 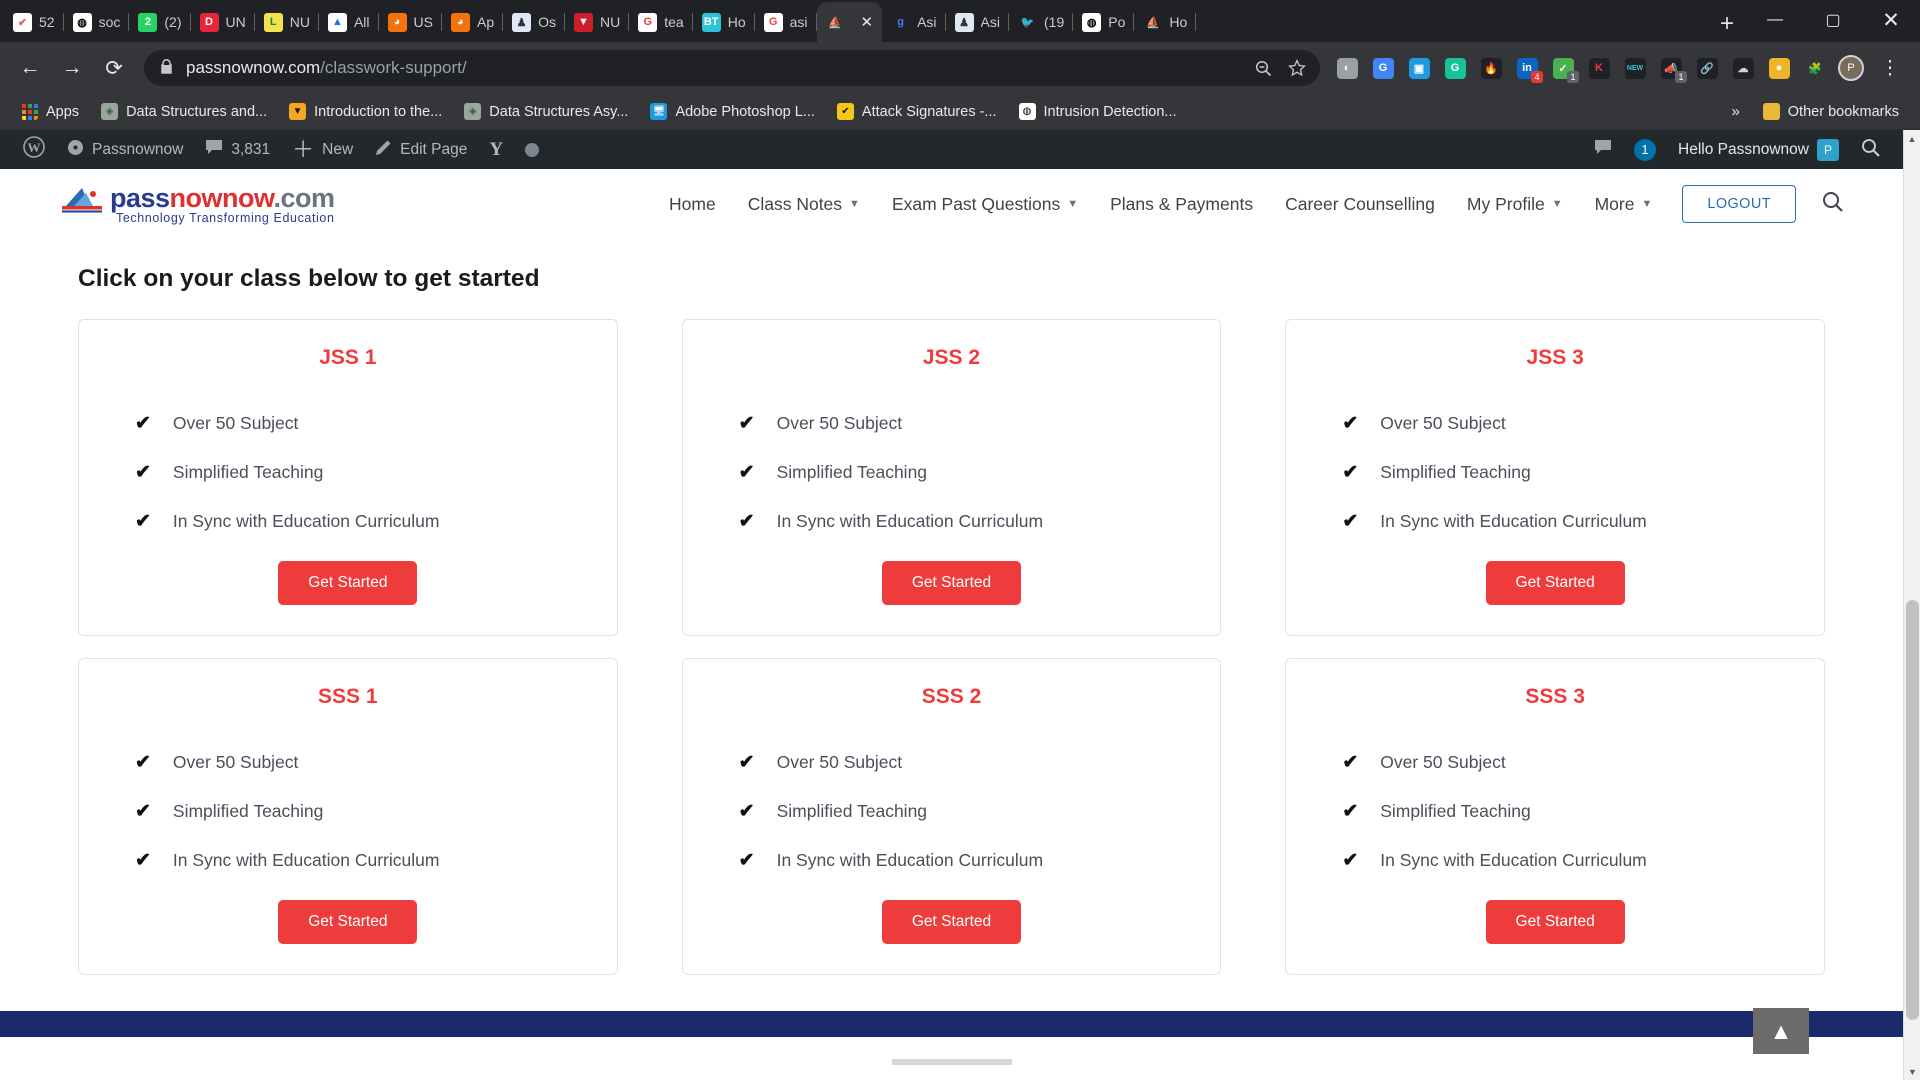 I want to click on minimize-button: —, so click(x=1775, y=20).